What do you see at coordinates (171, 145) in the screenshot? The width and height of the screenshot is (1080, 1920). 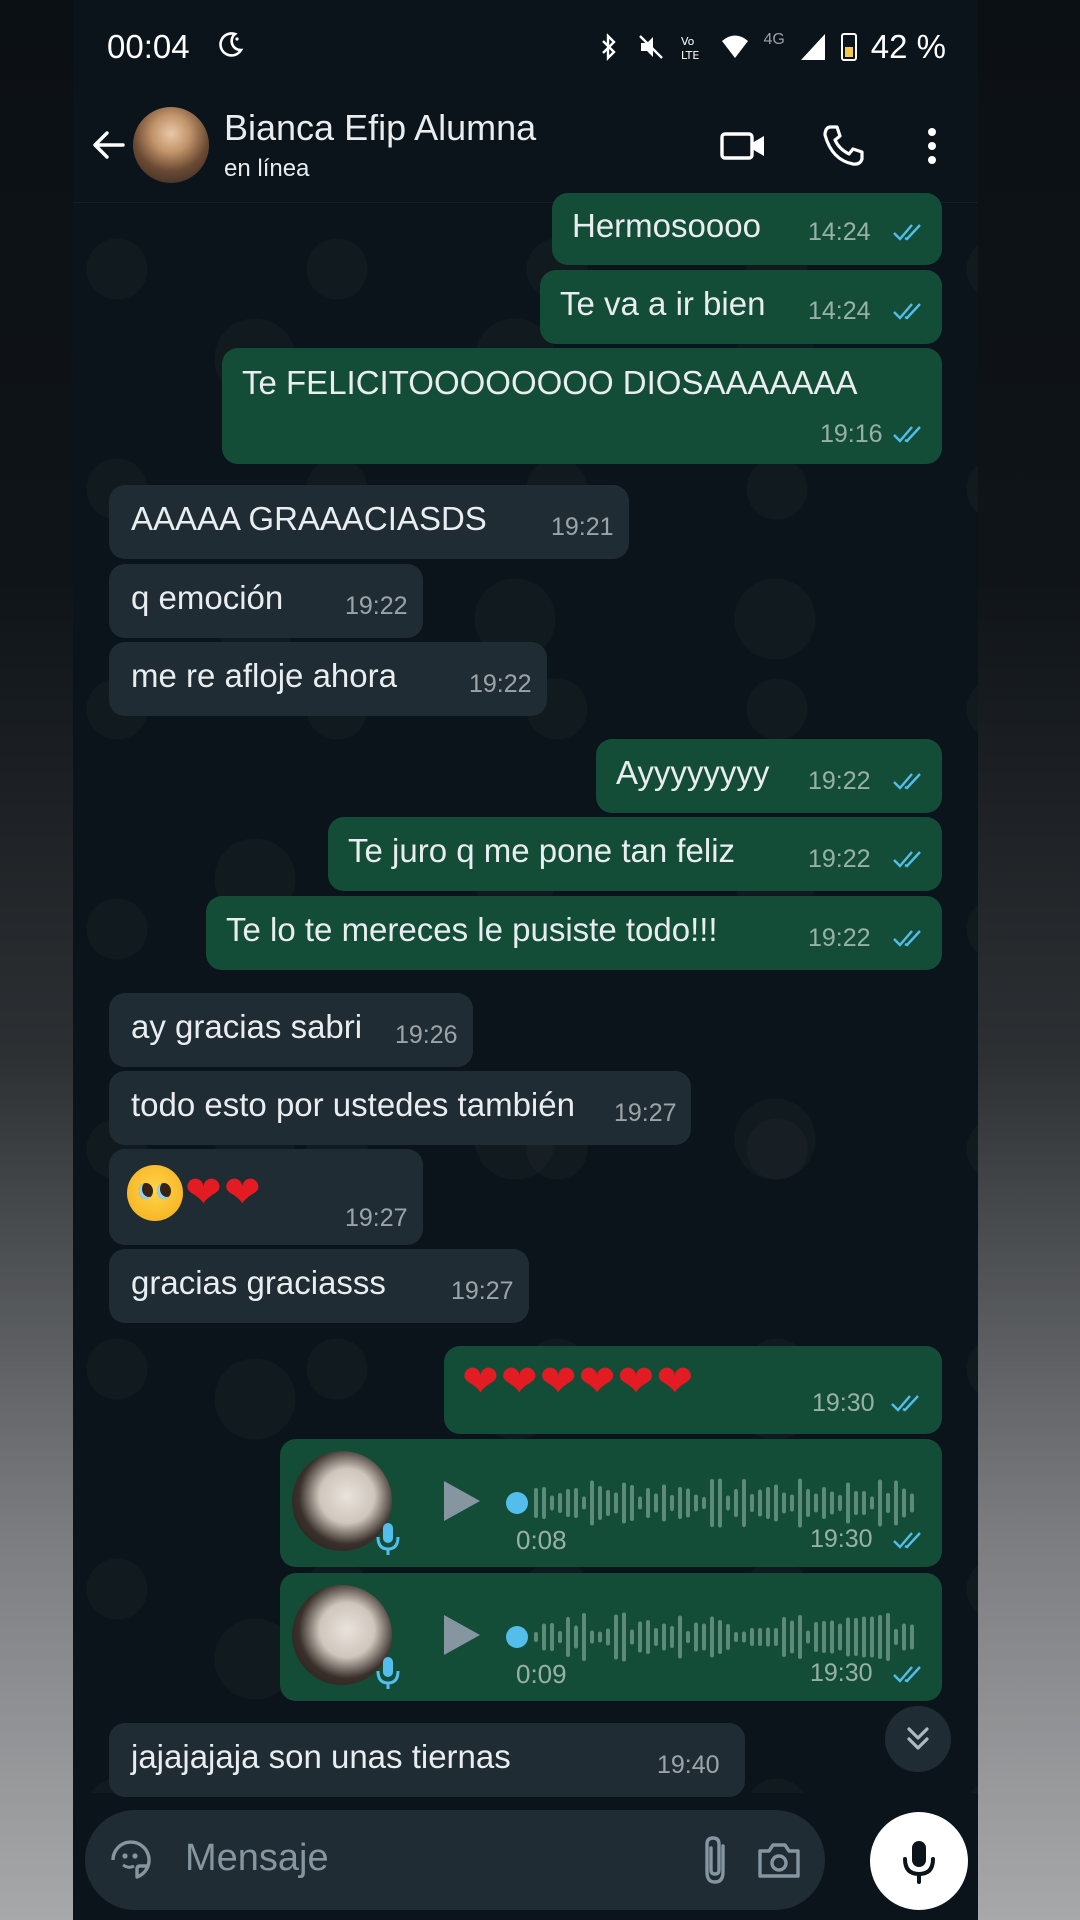 I see `contact-avatar` at bounding box center [171, 145].